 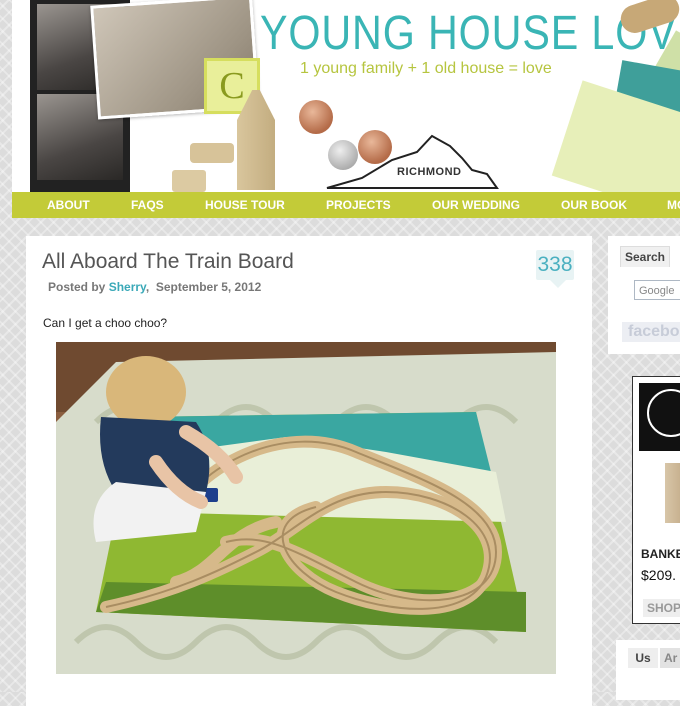 What do you see at coordinates (672, 493) in the screenshot?
I see `ad-product-image` at bounding box center [672, 493].